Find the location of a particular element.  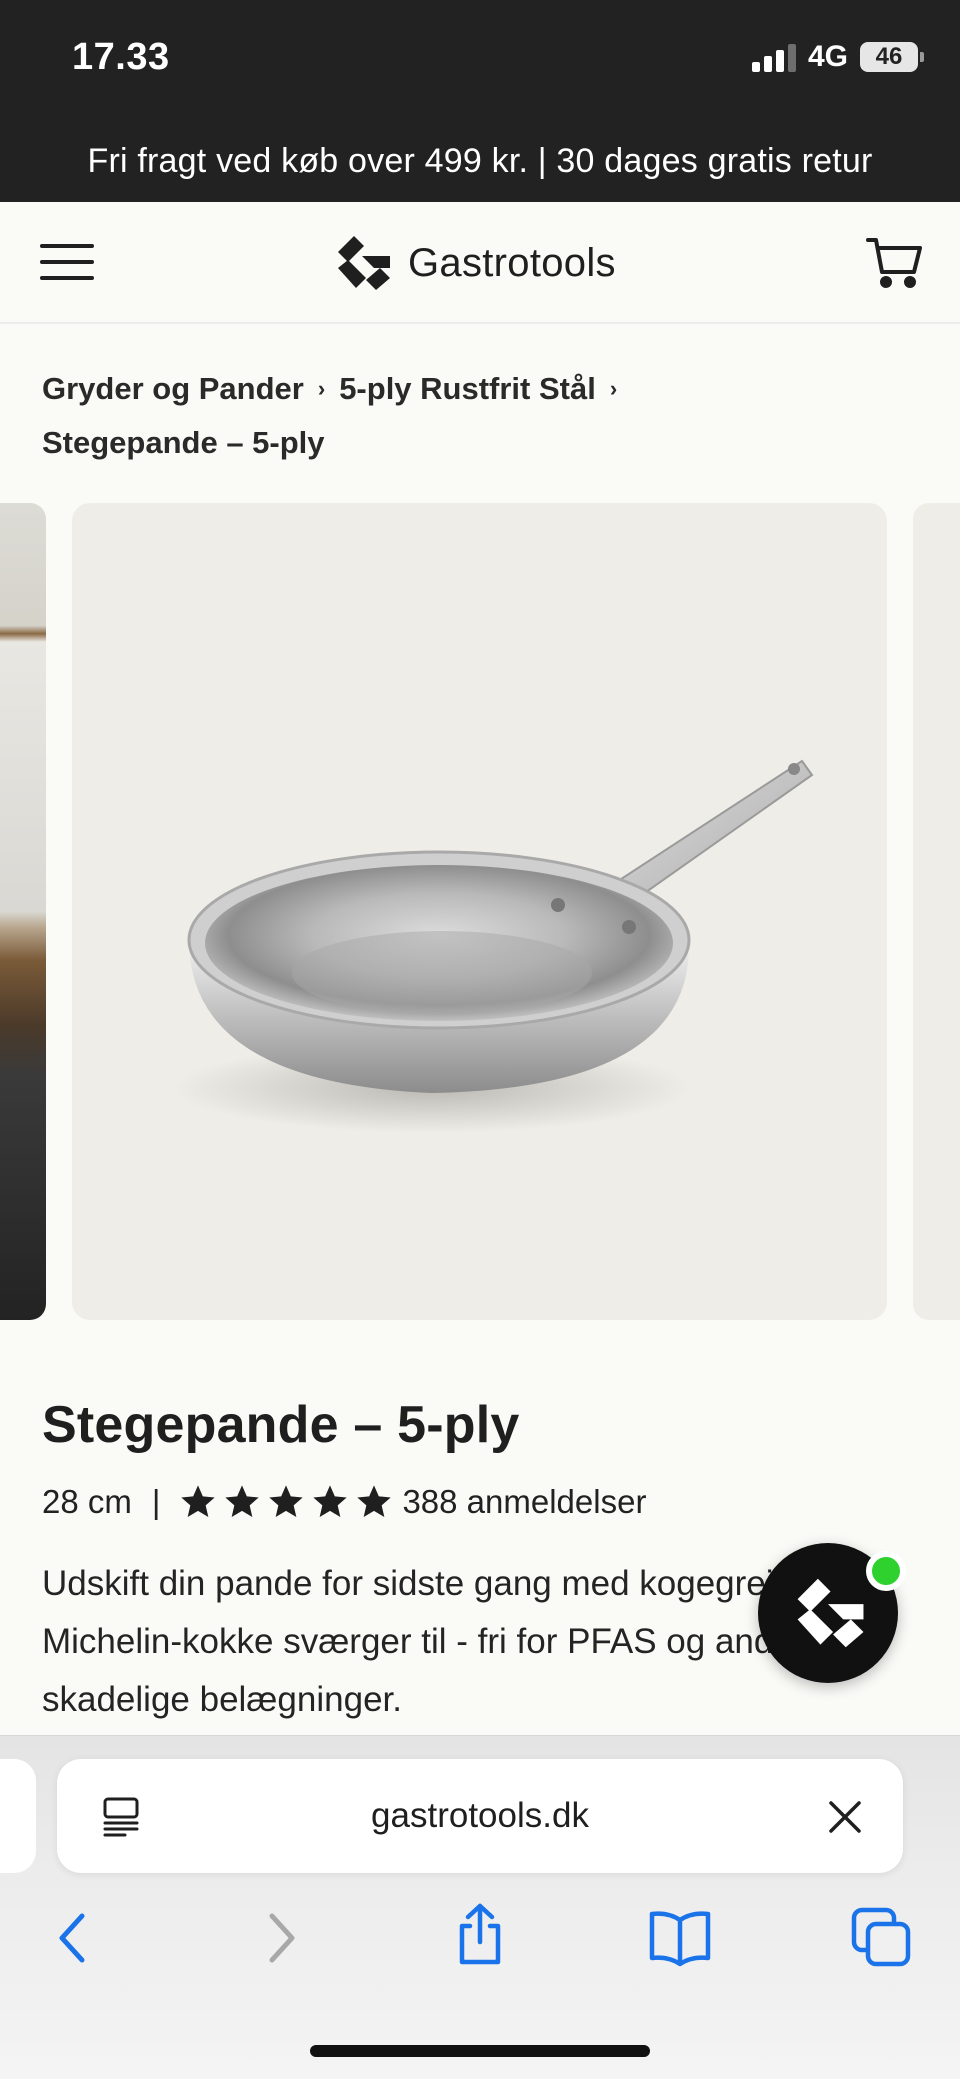

brand-logo: Gastrotools is located at coordinates (474, 263).